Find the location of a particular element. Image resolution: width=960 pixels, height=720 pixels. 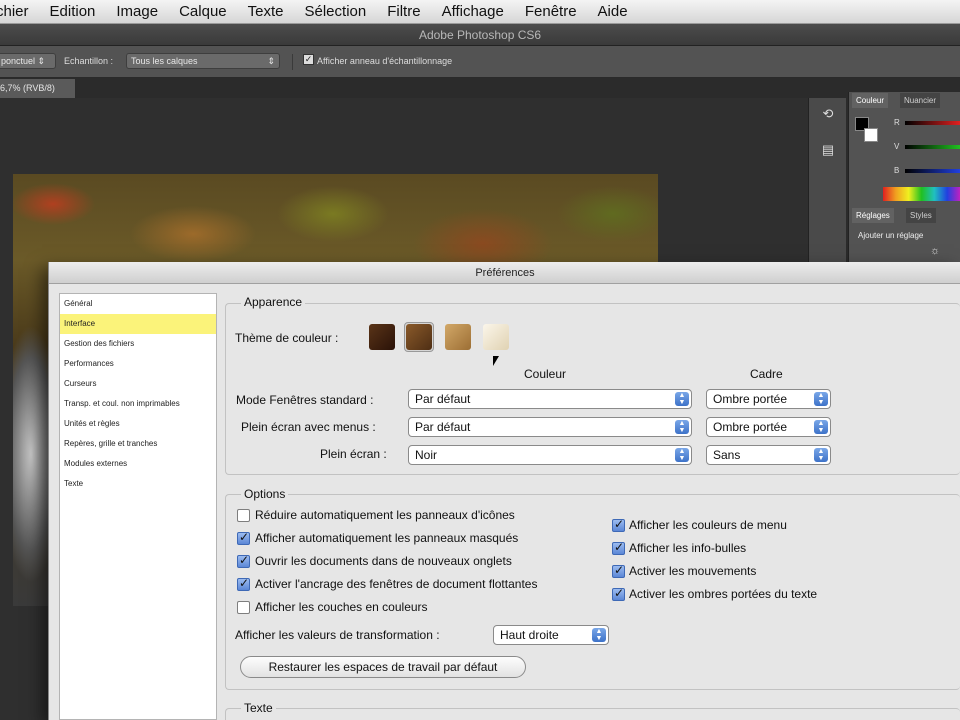

standard-mode-color-select: Par défaut ▲ ▼ is located at coordinates (550, 399).